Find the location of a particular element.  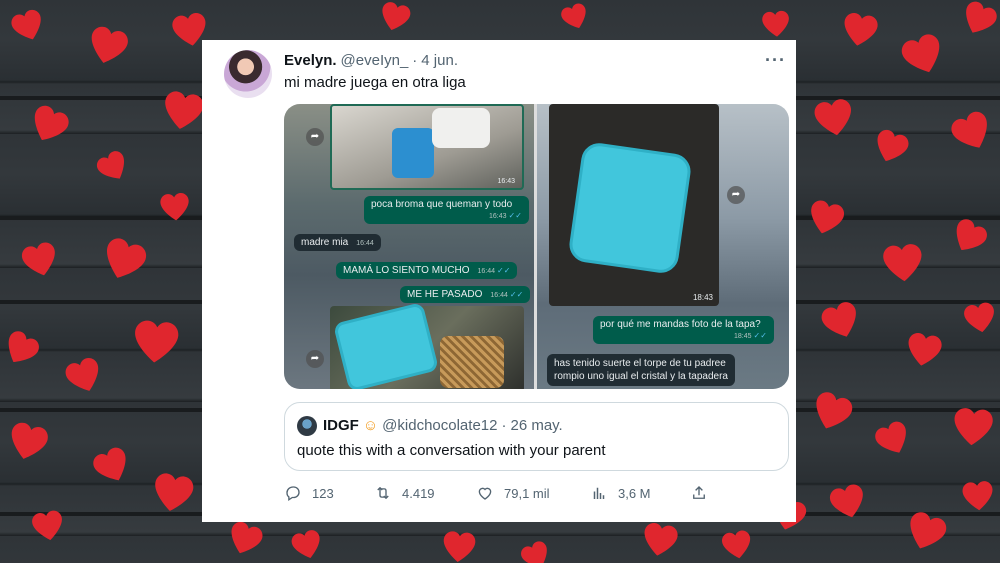

tweet-text: mi madre juega en otra liga is located at coordinates (375, 82).